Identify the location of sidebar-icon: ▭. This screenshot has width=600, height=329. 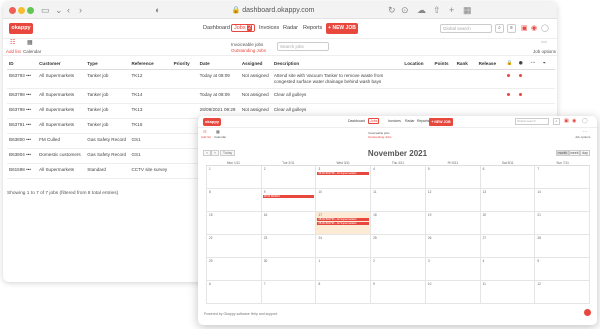
(45, 10).